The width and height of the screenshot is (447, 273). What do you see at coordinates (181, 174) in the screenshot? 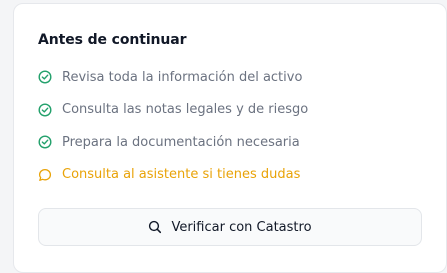
I see `checklist-item-label: Consulta al asistente si tienes dudas` at bounding box center [181, 174].